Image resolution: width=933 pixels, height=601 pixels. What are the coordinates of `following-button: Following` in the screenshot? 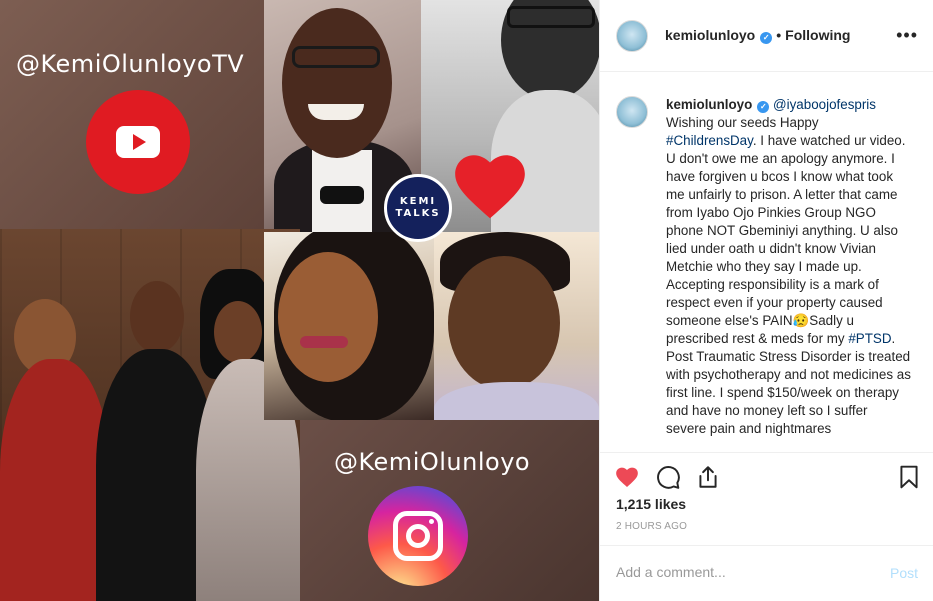 It's located at (817, 35).